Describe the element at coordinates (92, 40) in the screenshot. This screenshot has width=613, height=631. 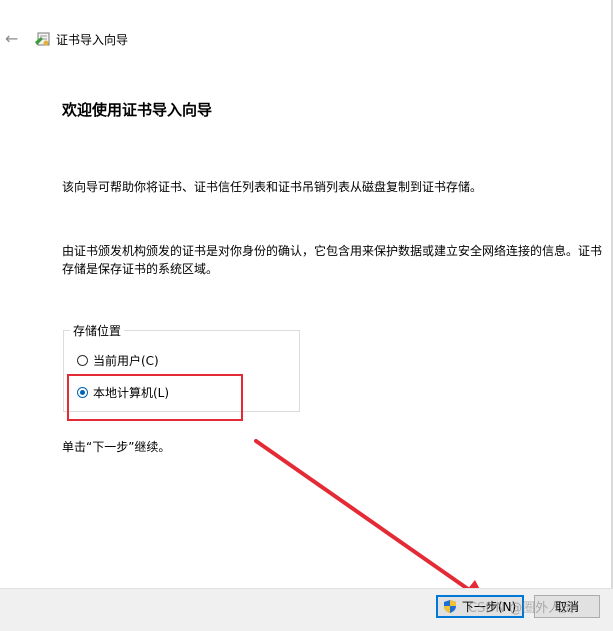
I see `wizard-title: 证书导入向导` at that location.